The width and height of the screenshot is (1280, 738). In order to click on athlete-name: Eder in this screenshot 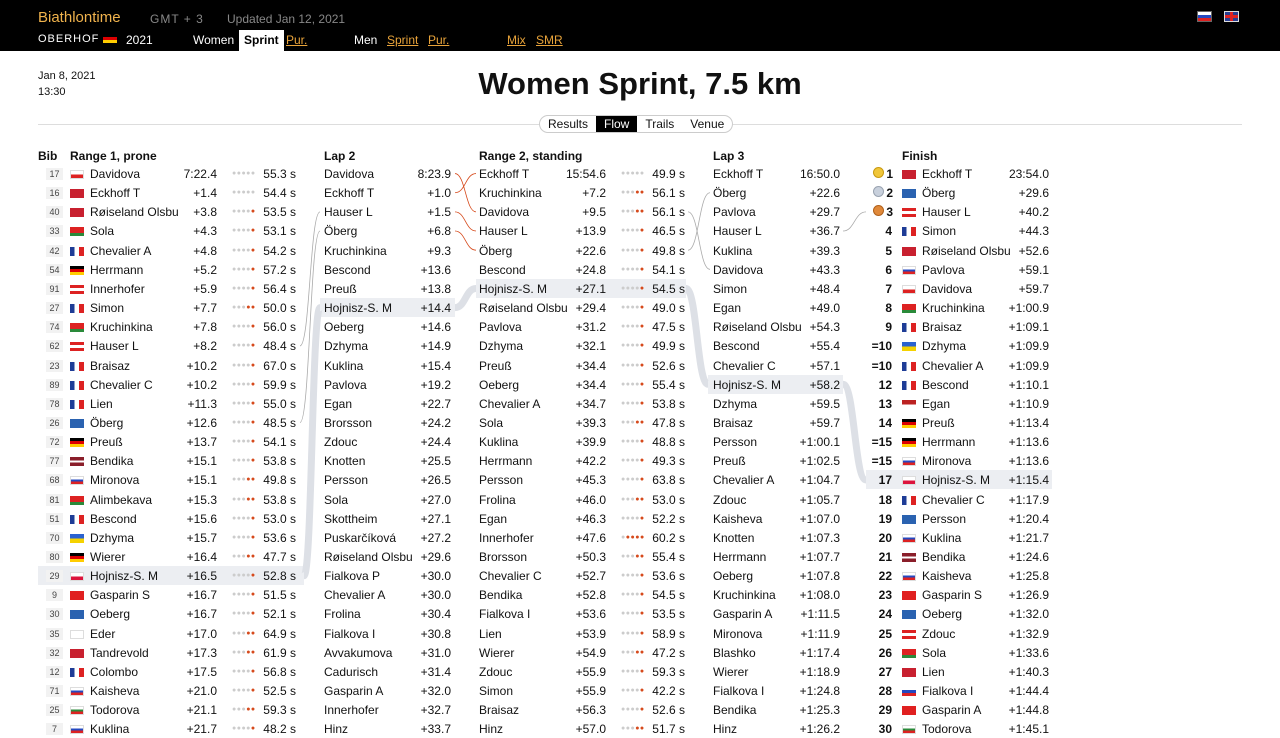, I will do `click(102, 634)`.